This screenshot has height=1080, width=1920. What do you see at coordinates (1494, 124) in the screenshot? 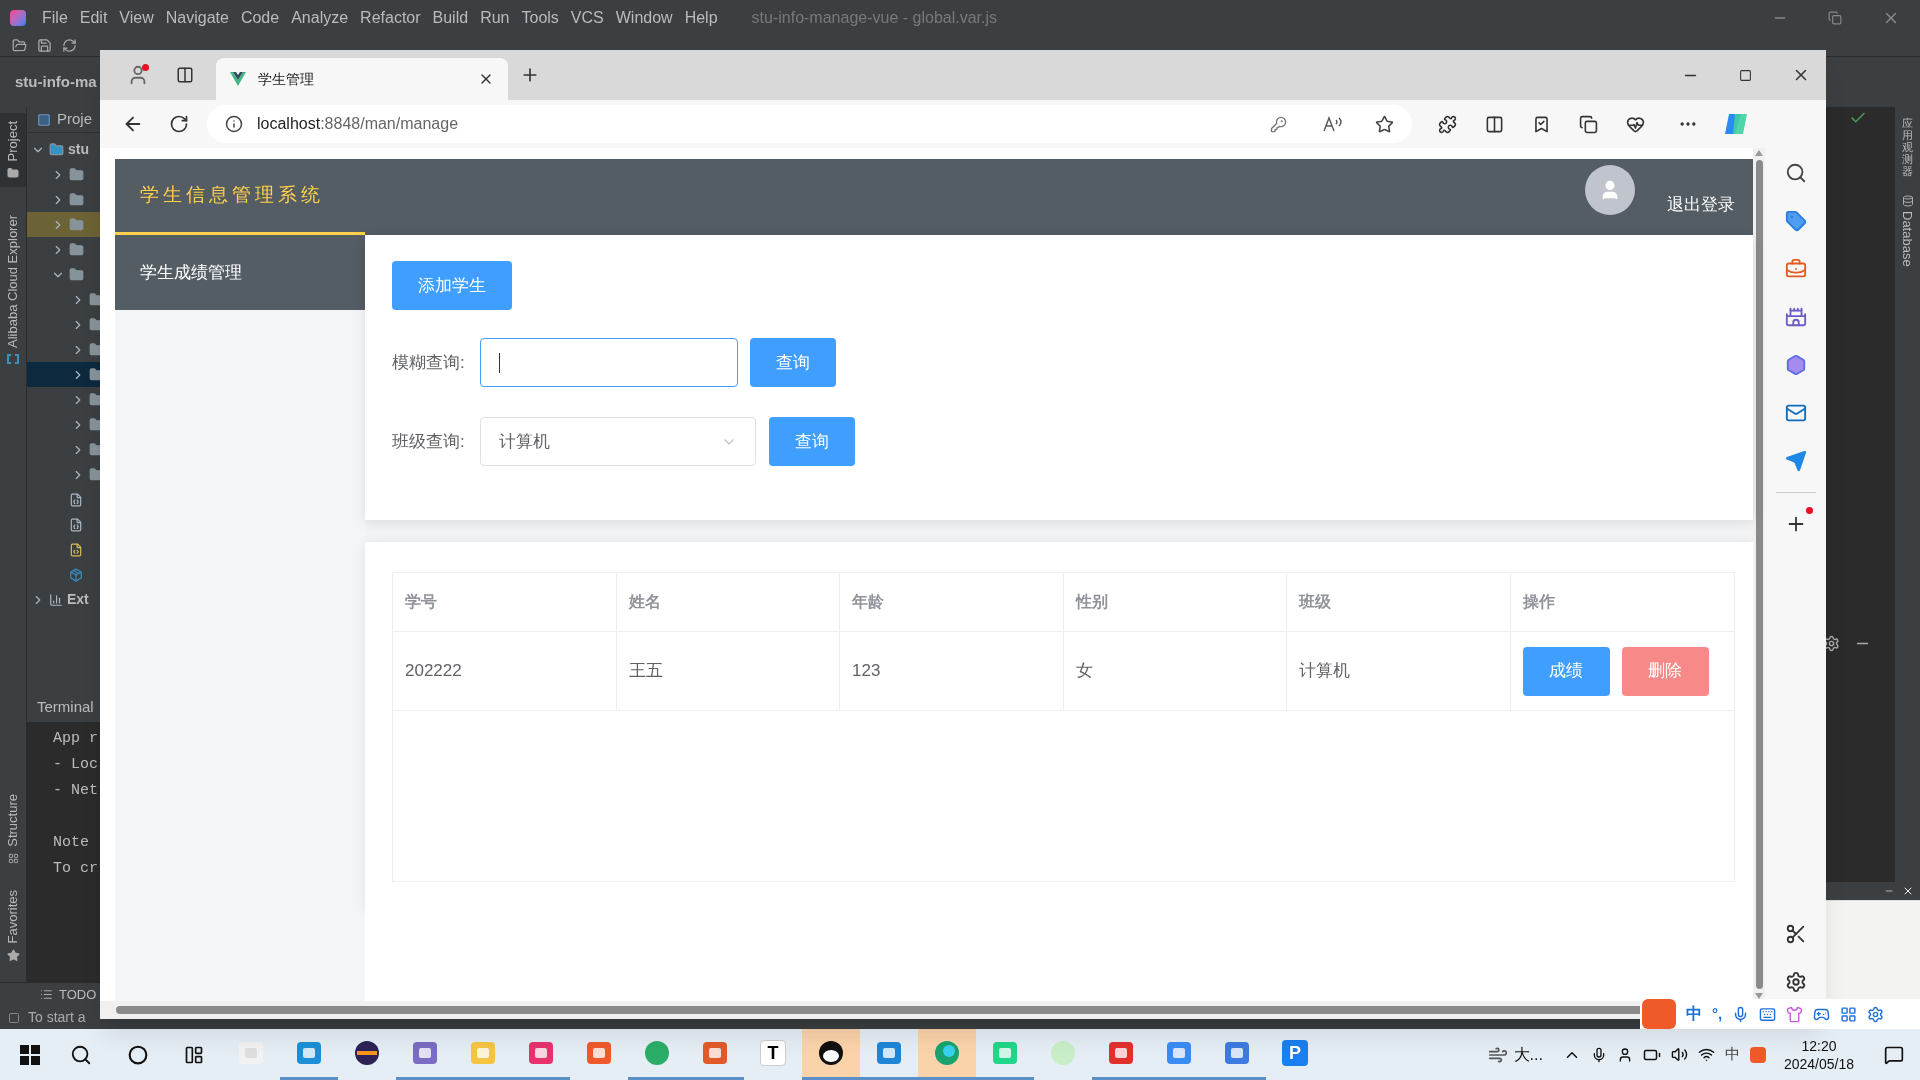
I see `split-screen-icon` at bounding box center [1494, 124].